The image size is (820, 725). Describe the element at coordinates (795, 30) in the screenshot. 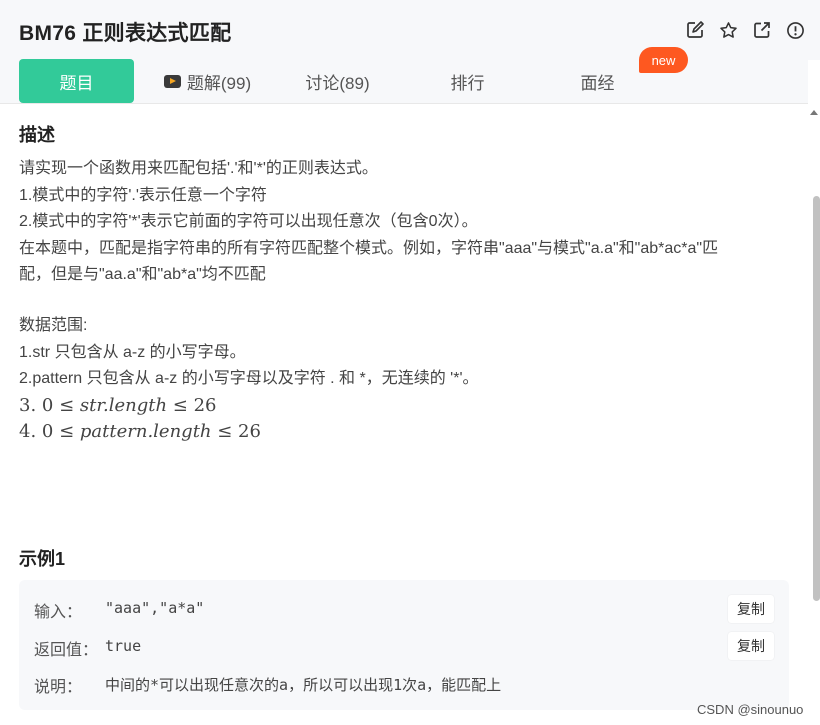

I see `info-icon` at that location.